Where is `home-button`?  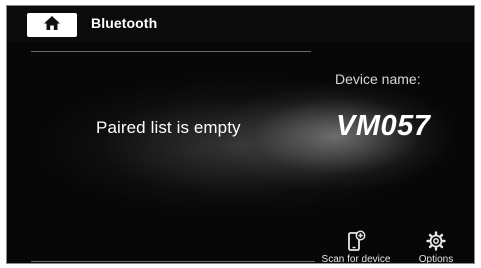 home-button is located at coordinates (52, 25).